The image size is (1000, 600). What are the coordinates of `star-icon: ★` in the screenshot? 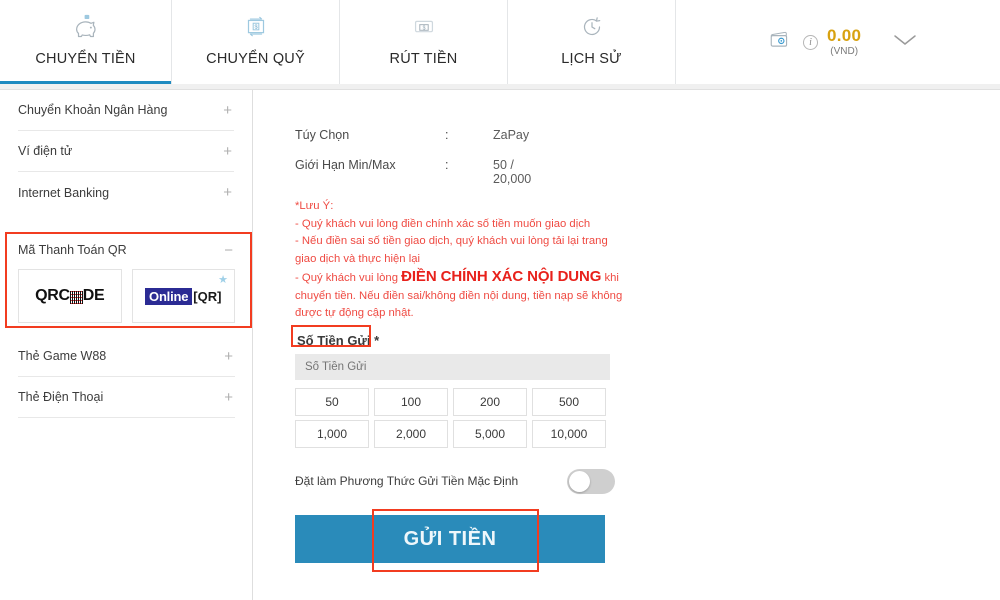 It's located at (223, 280).